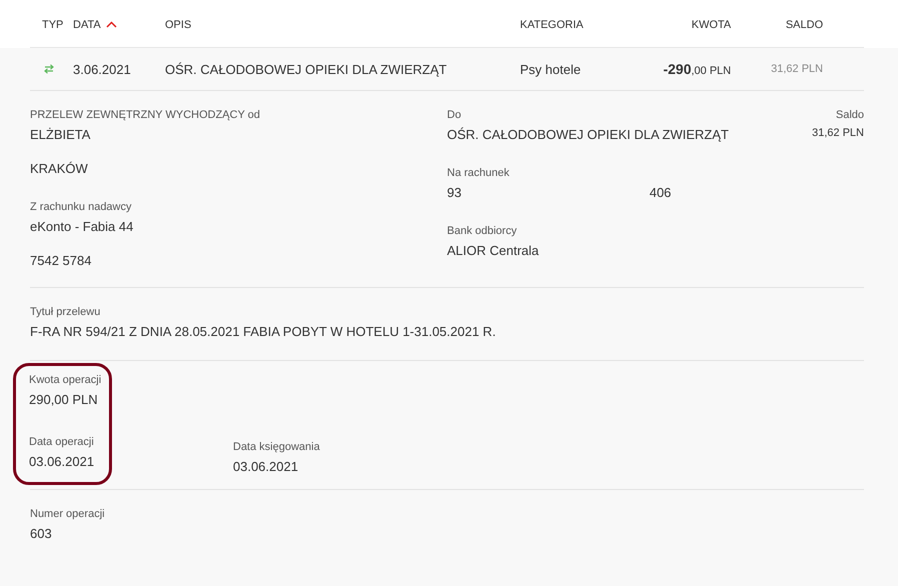 The width and height of the screenshot is (898, 586). I want to click on balance-cell: 31,62 PLN, so click(797, 69).